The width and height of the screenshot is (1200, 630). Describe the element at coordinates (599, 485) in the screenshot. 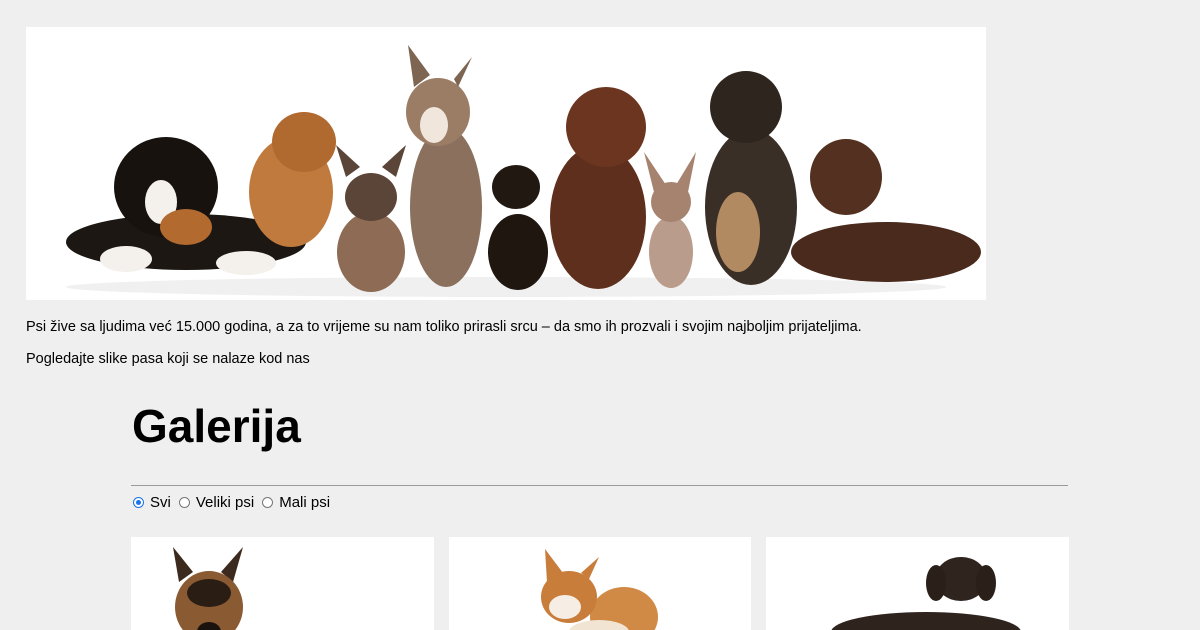

I see `divider` at that location.